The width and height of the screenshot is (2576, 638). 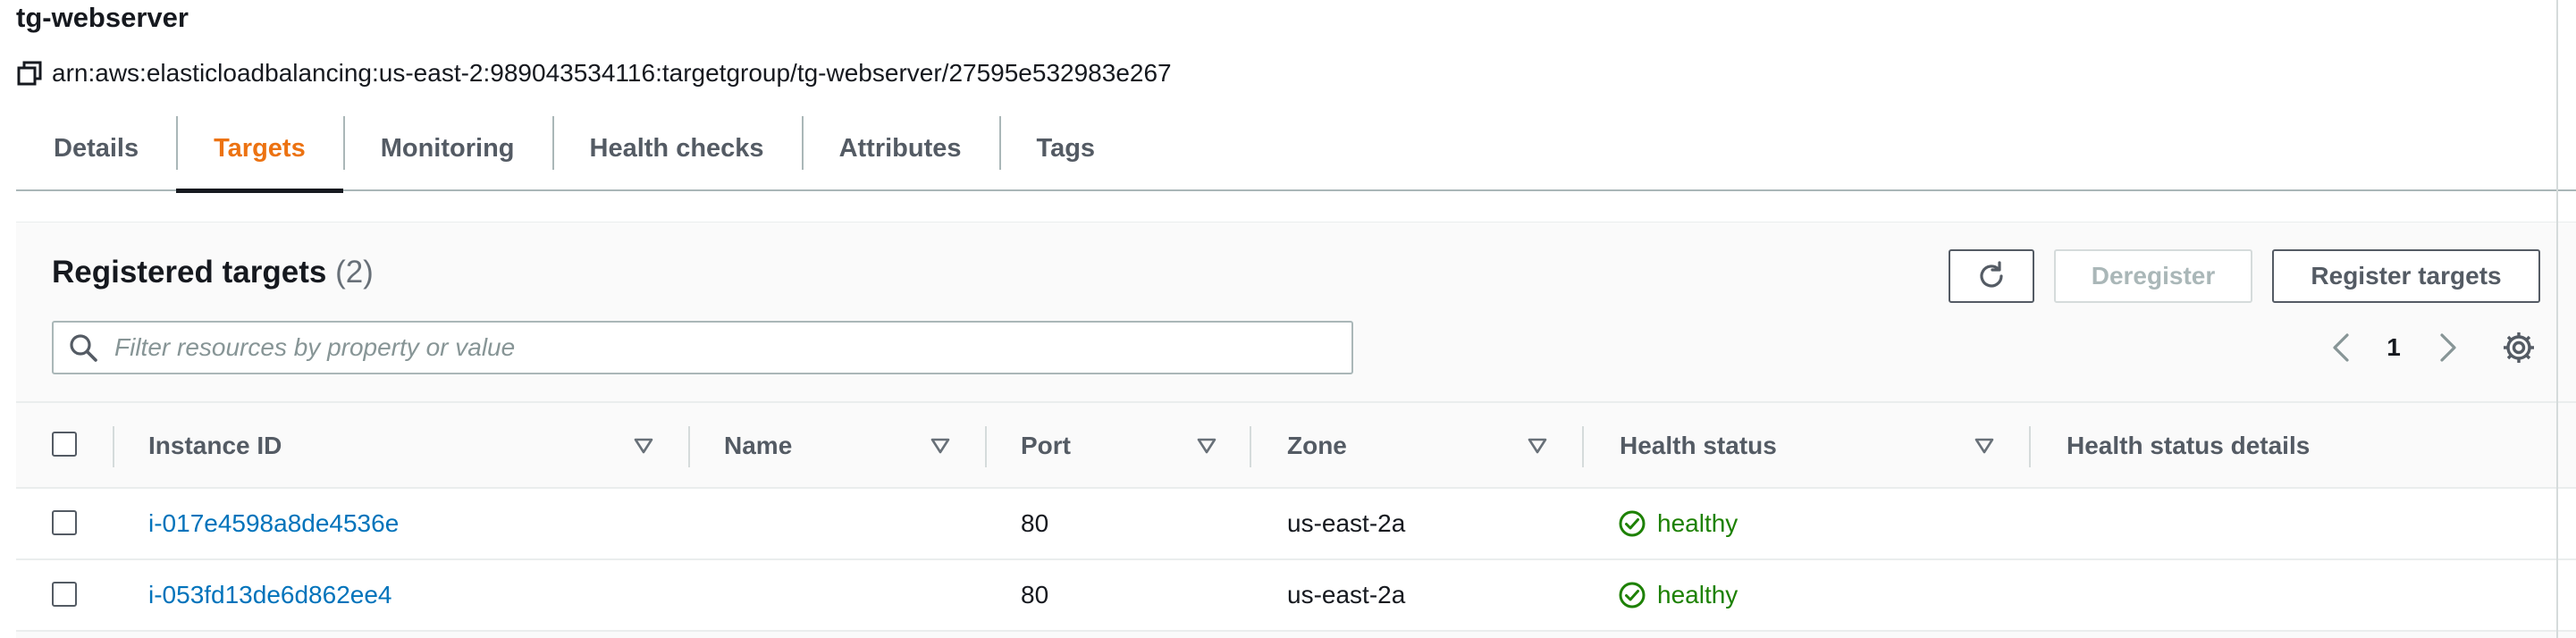 What do you see at coordinates (190, 272) in the screenshot?
I see `registered-targets-title: Registered targets` at bounding box center [190, 272].